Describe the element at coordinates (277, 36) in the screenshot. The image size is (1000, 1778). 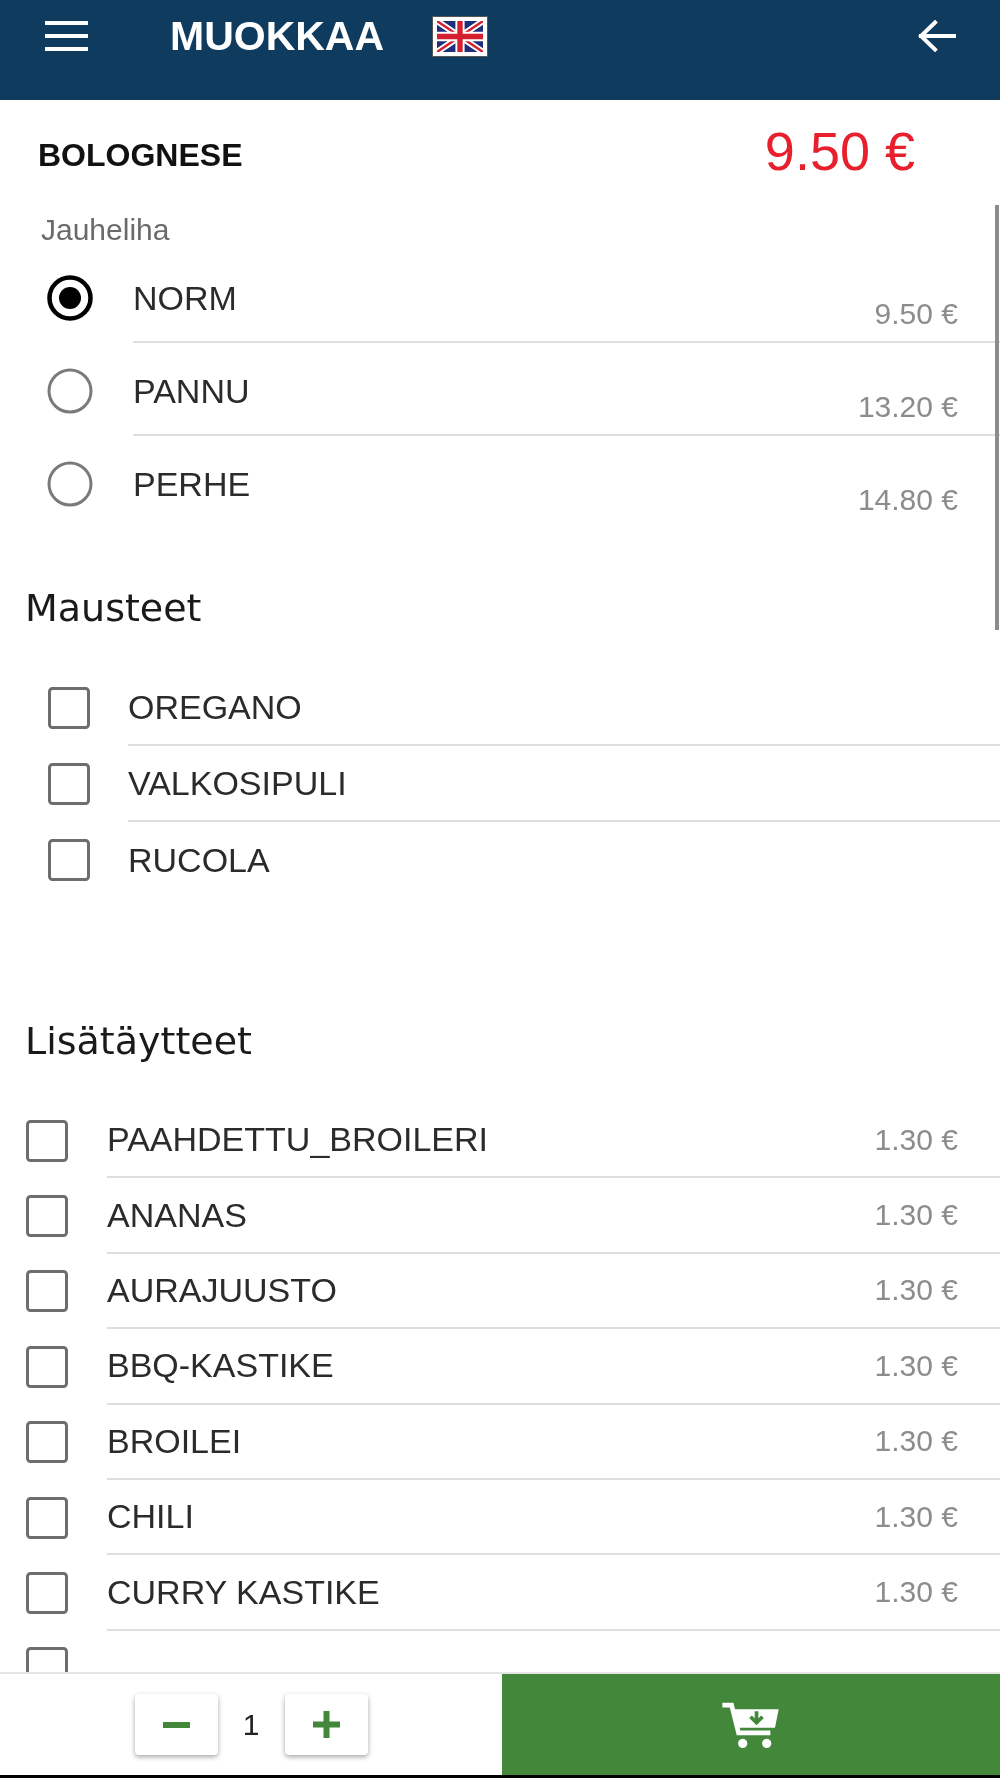
I see `page-title: MUOKKAA` at that location.